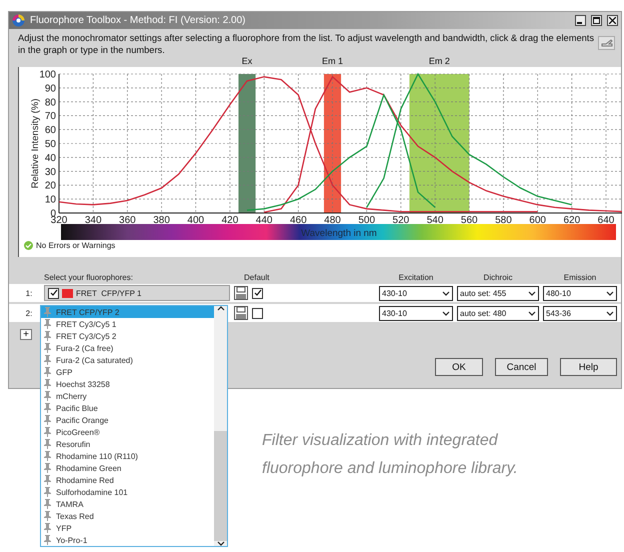 The height and width of the screenshot is (552, 624). I want to click on fluorophore-option: Texas Red, so click(127, 516).